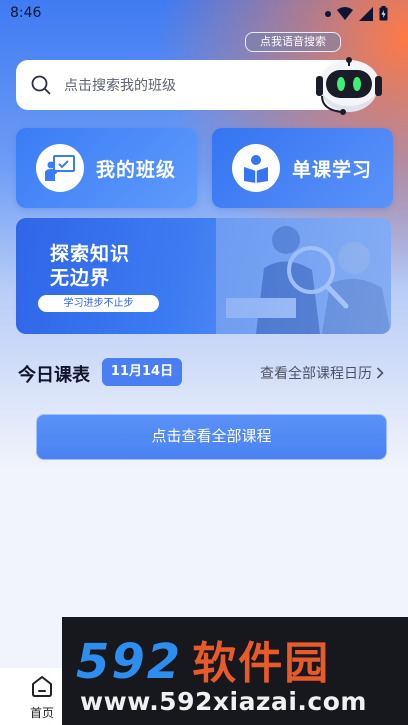 The width and height of the screenshot is (408, 725). Describe the element at coordinates (366, 13) in the screenshot. I see `cell-signal-icon` at that location.